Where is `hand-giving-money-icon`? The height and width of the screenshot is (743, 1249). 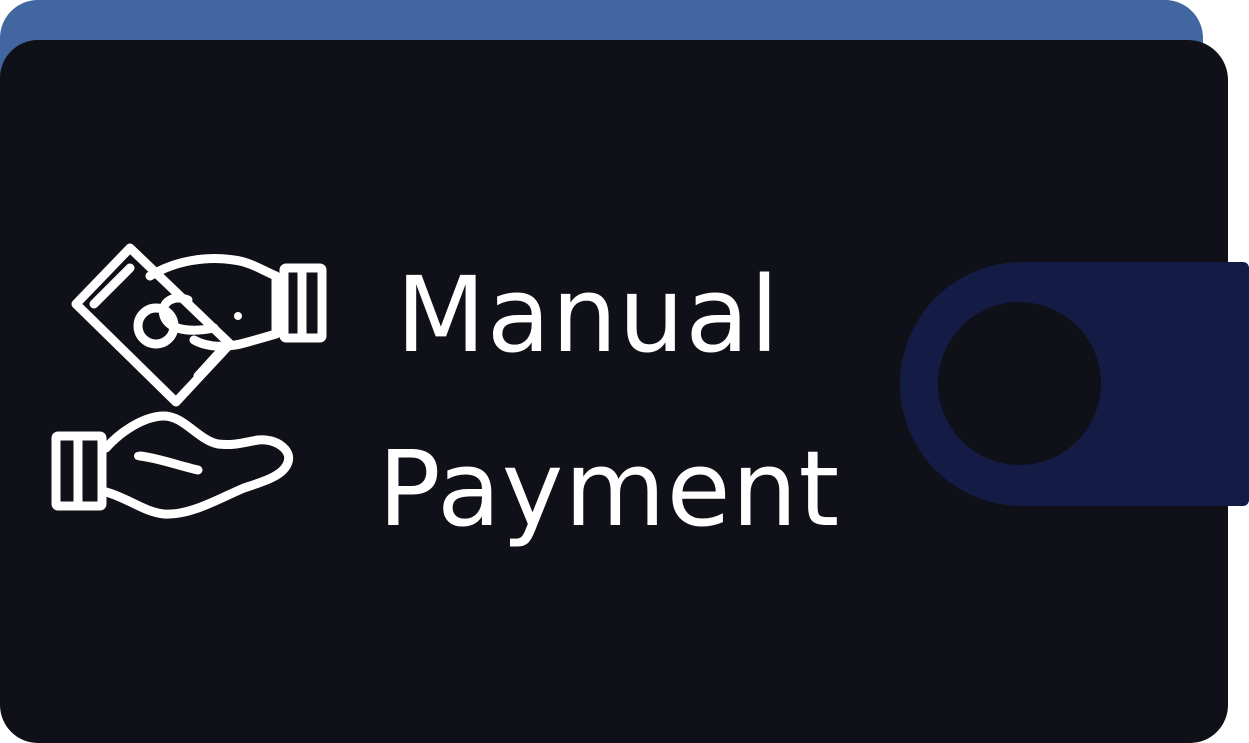 hand-giving-money-icon is located at coordinates (193, 386).